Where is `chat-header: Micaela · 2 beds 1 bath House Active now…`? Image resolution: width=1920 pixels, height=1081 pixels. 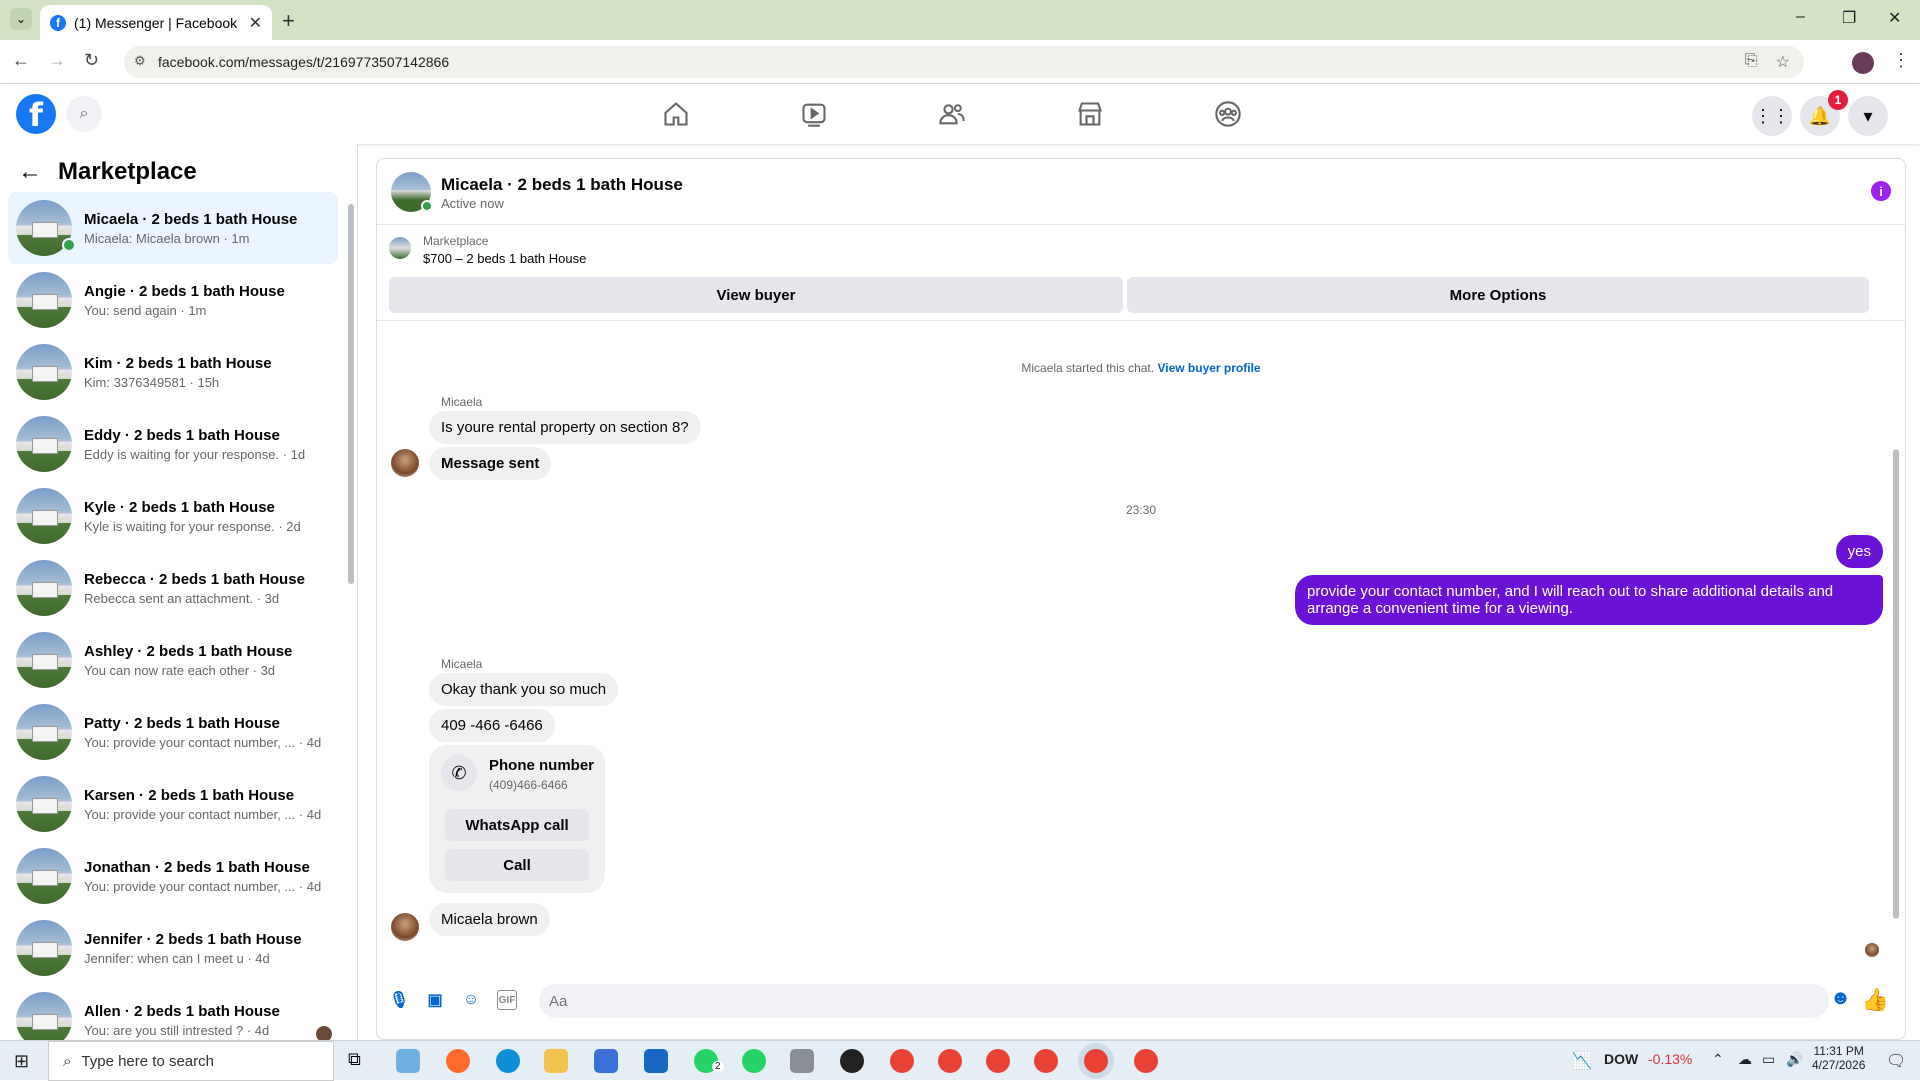 chat-header: Micaela · 2 beds 1 bath House Active now… is located at coordinates (1141, 192).